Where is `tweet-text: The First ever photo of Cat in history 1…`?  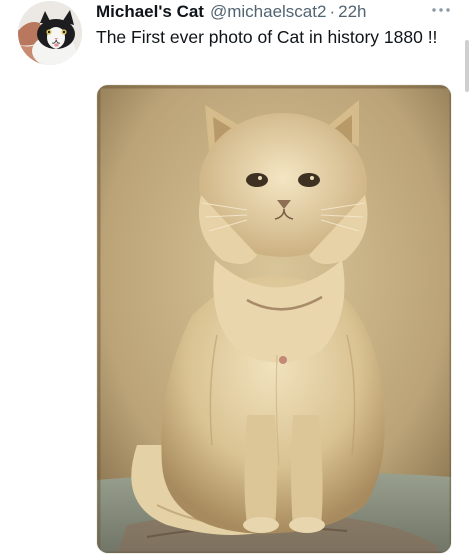 tweet-text: The First ever photo of Cat in history 1… is located at coordinates (267, 37).